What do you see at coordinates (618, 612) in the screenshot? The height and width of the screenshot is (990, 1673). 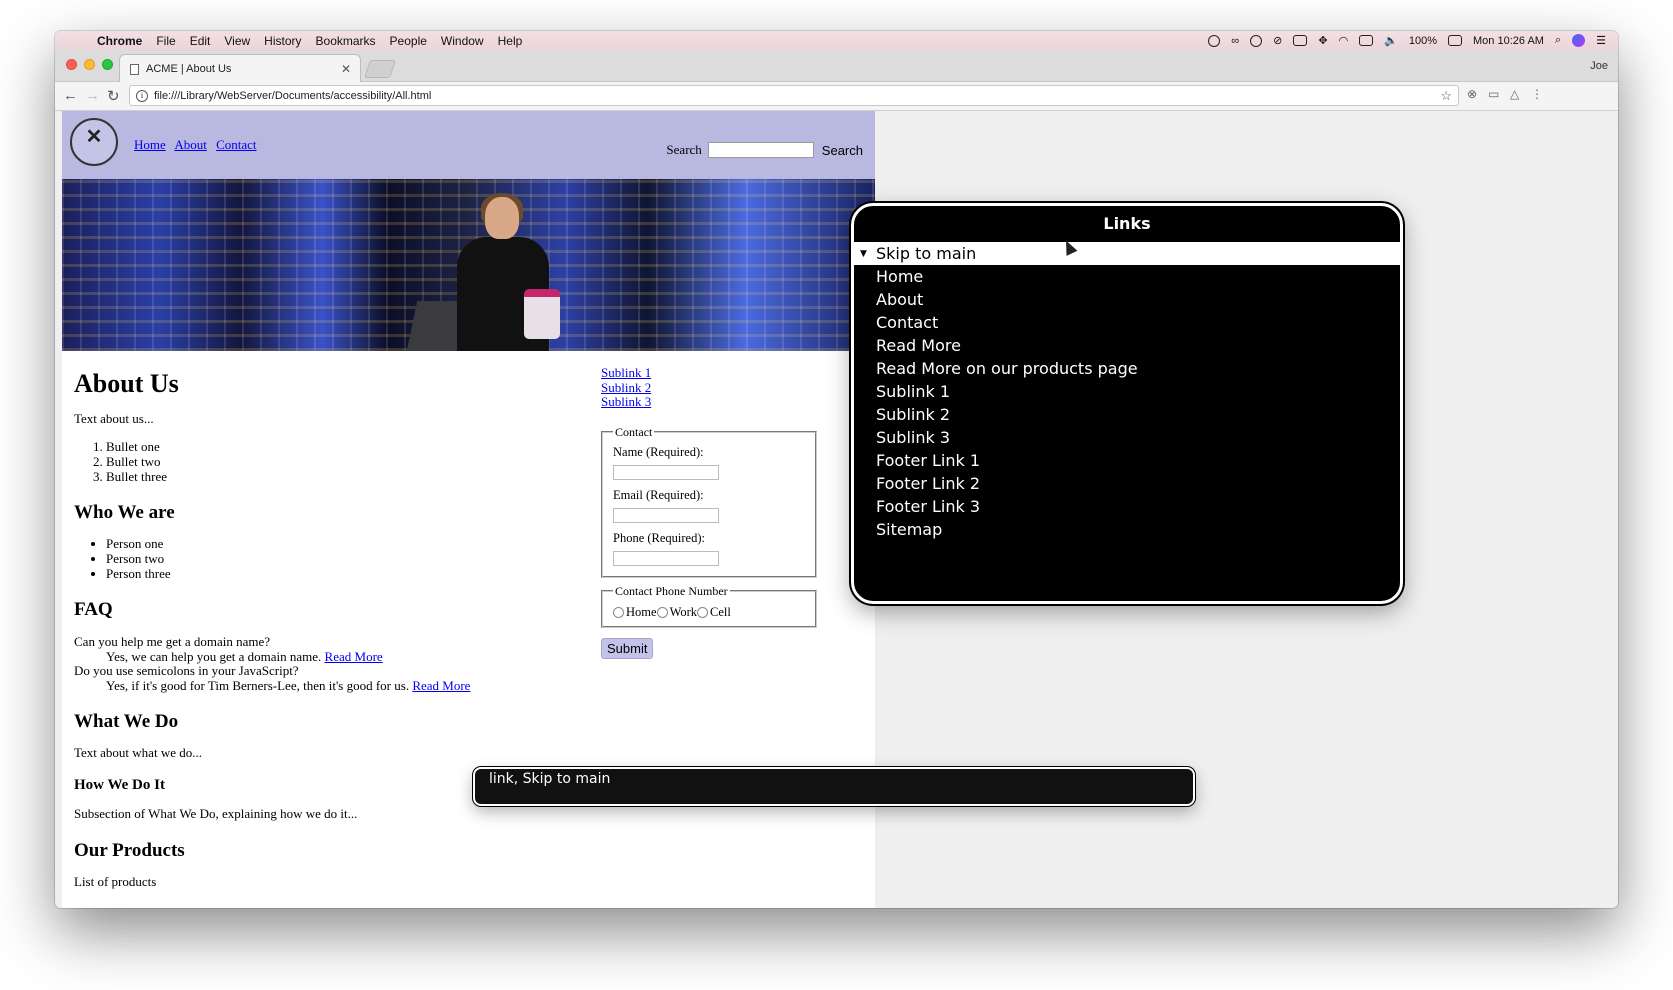 I see `radio-home` at bounding box center [618, 612].